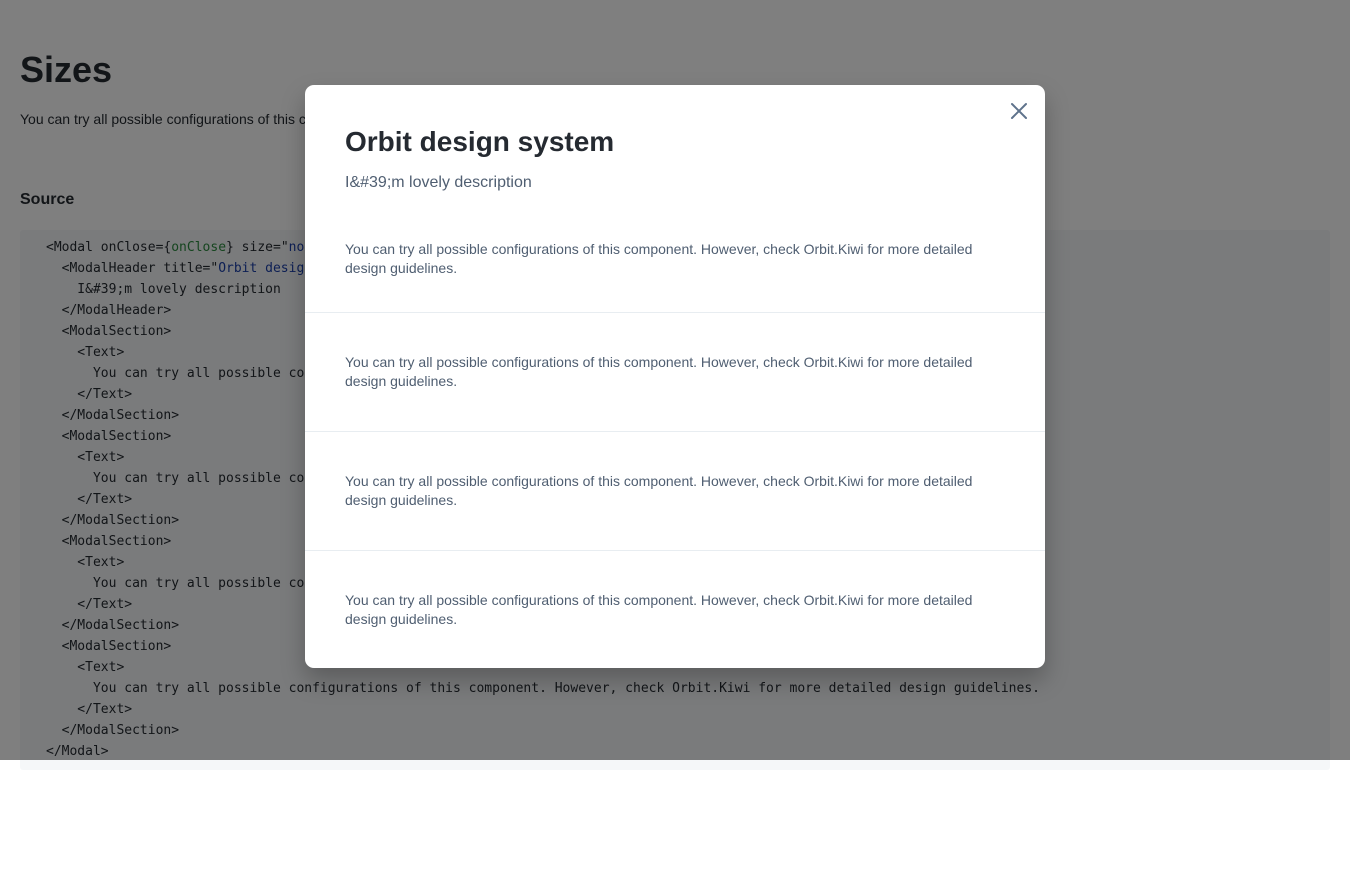  Describe the element at coordinates (480, 141) in the screenshot. I see `modal-title: Orbit design system` at that location.